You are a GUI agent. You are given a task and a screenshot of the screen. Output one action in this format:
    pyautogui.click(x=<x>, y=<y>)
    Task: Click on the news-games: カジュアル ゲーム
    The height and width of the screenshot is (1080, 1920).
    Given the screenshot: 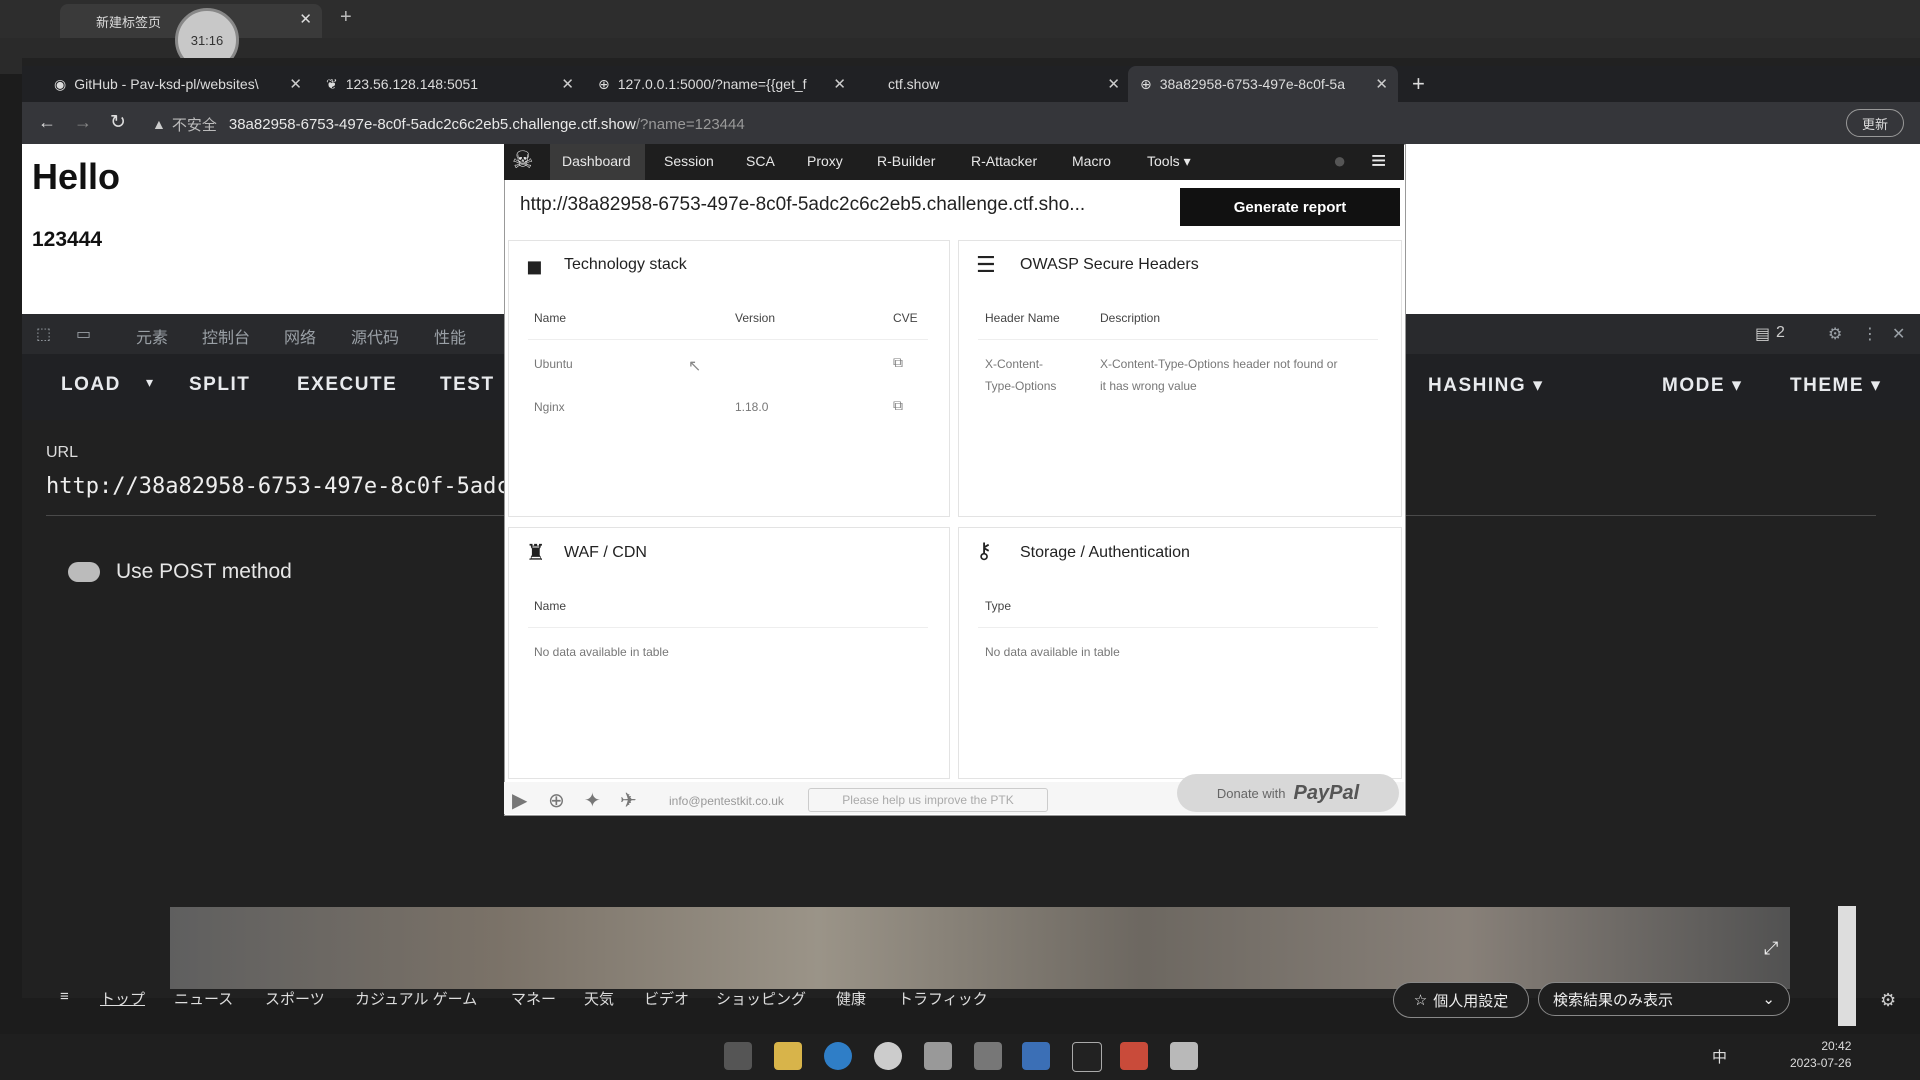 What is the action you would take?
    pyautogui.click(x=416, y=998)
    